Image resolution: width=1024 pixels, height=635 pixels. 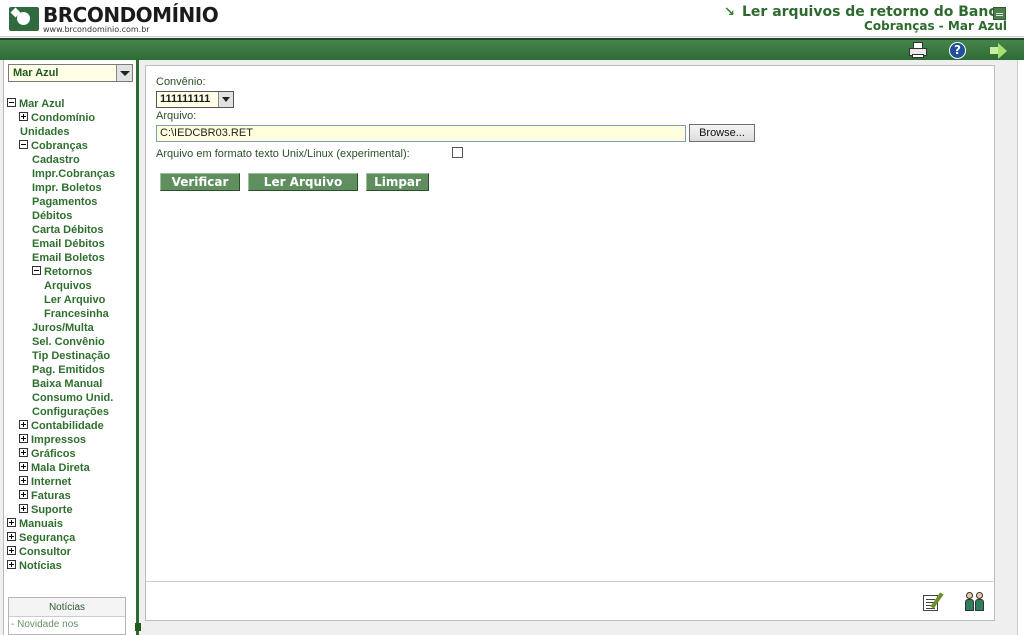 What do you see at coordinates (512, 49) in the screenshot?
I see `toolbar: ?` at bounding box center [512, 49].